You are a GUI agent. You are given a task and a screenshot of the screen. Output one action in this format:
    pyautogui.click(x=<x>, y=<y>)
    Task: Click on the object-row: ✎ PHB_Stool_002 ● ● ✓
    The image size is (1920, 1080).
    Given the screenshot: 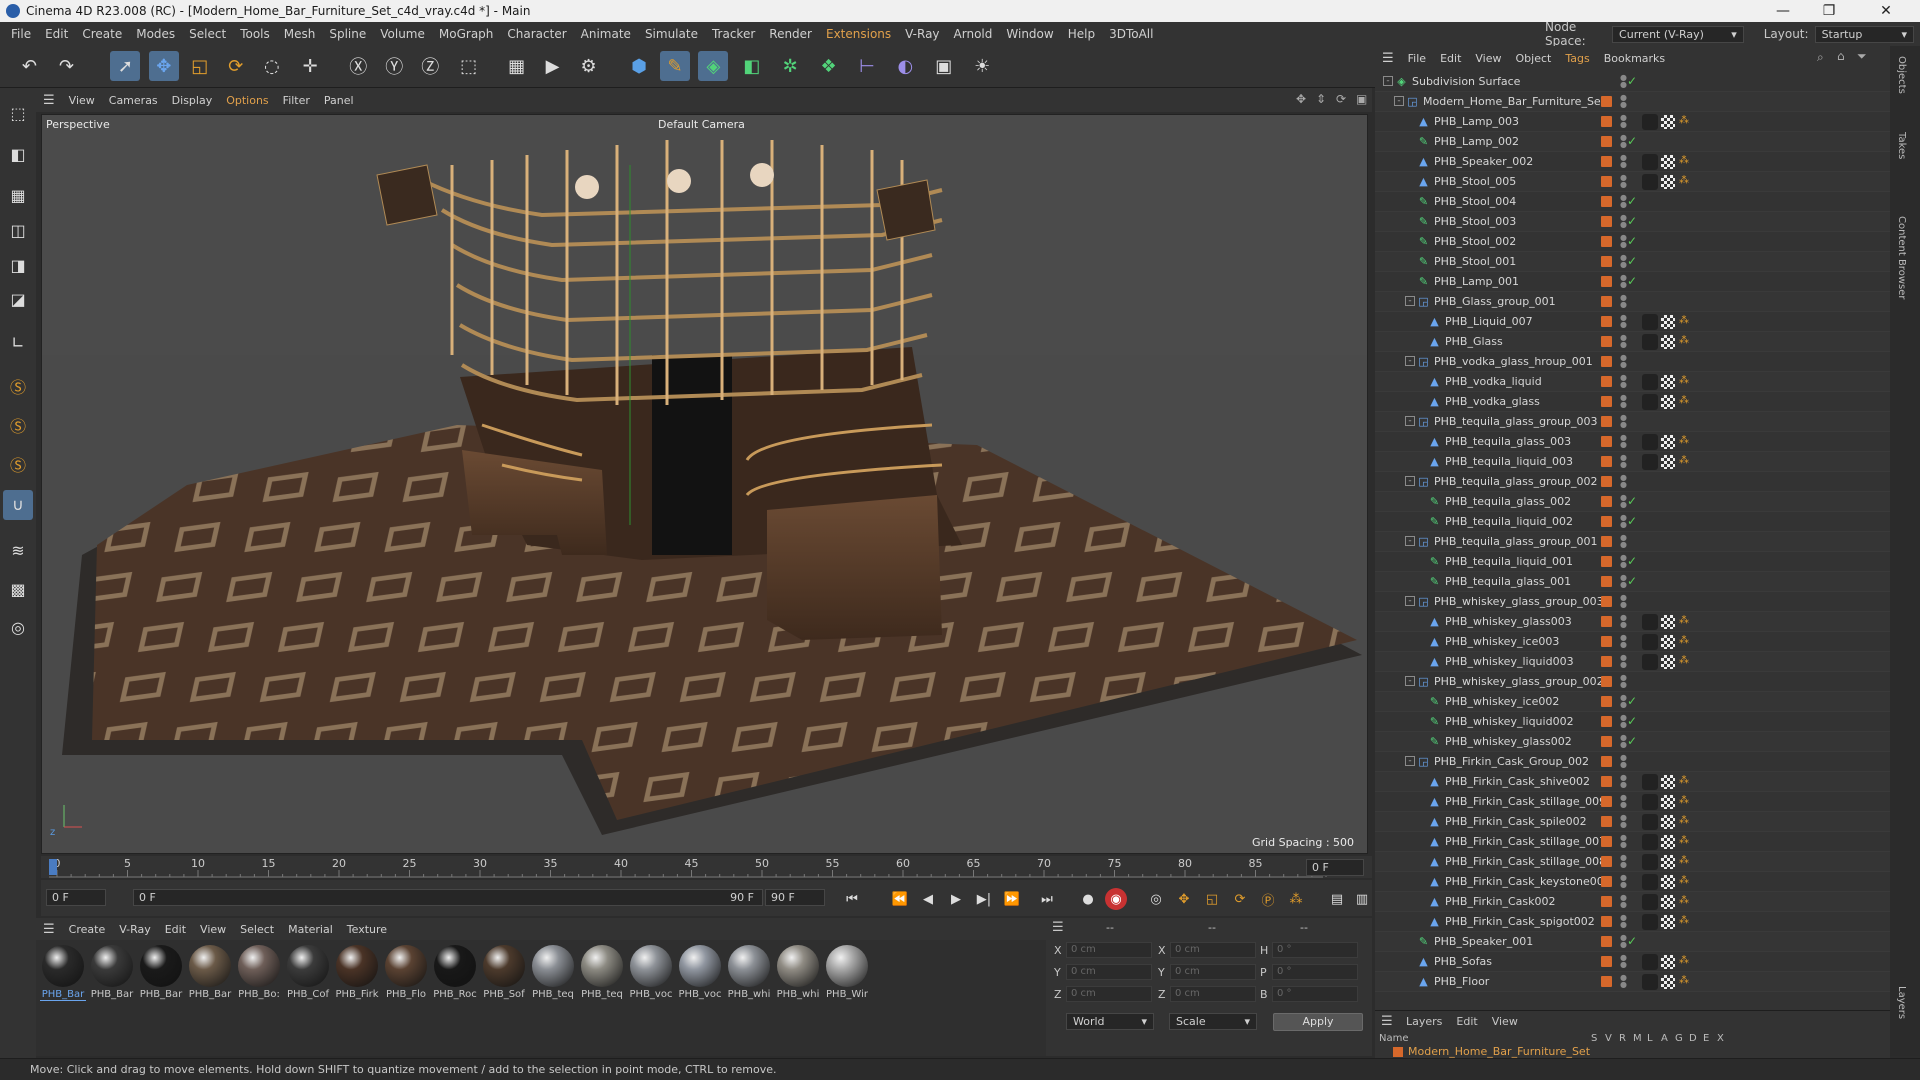 What is the action you would take?
    pyautogui.click(x=1632, y=242)
    